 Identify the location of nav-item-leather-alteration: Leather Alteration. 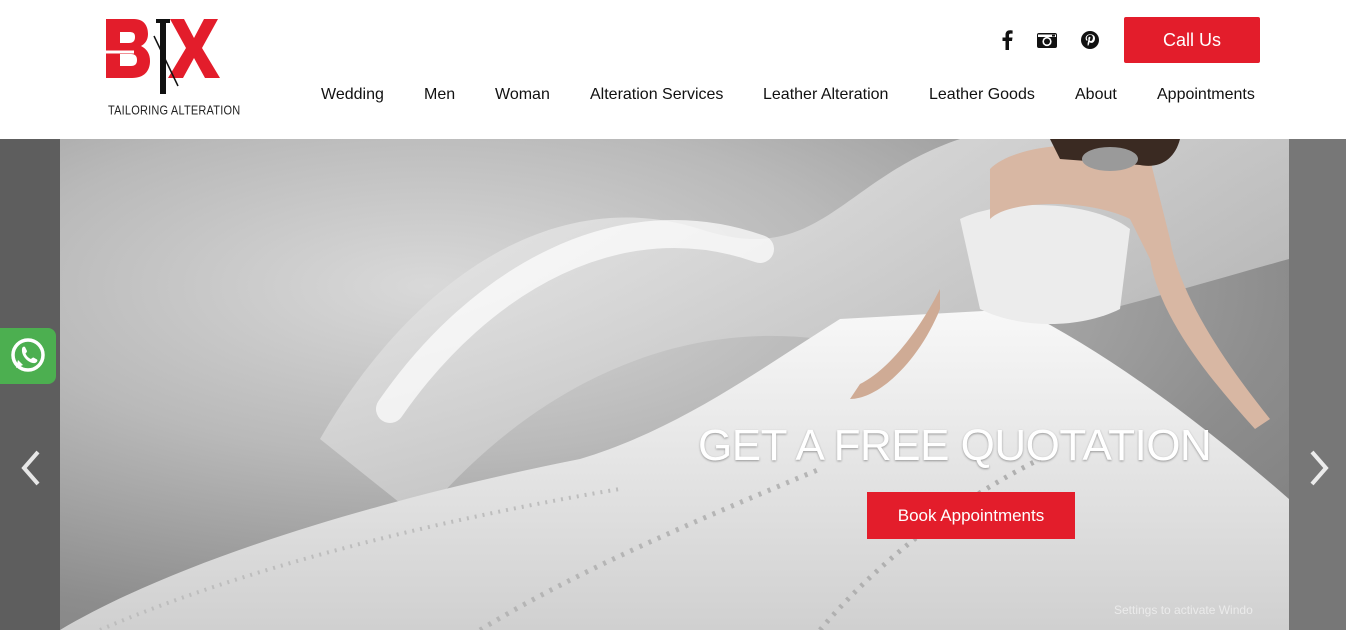
(825, 95).